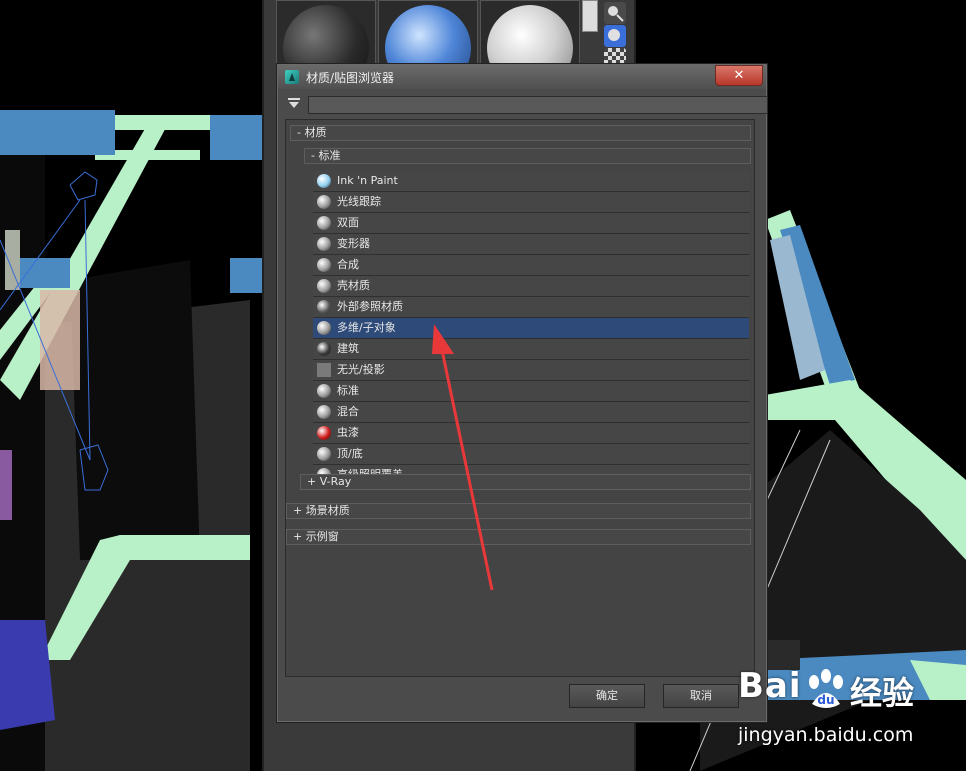 This screenshot has height=771, width=966. I want to click on shellac-icon, so click(324, 433).